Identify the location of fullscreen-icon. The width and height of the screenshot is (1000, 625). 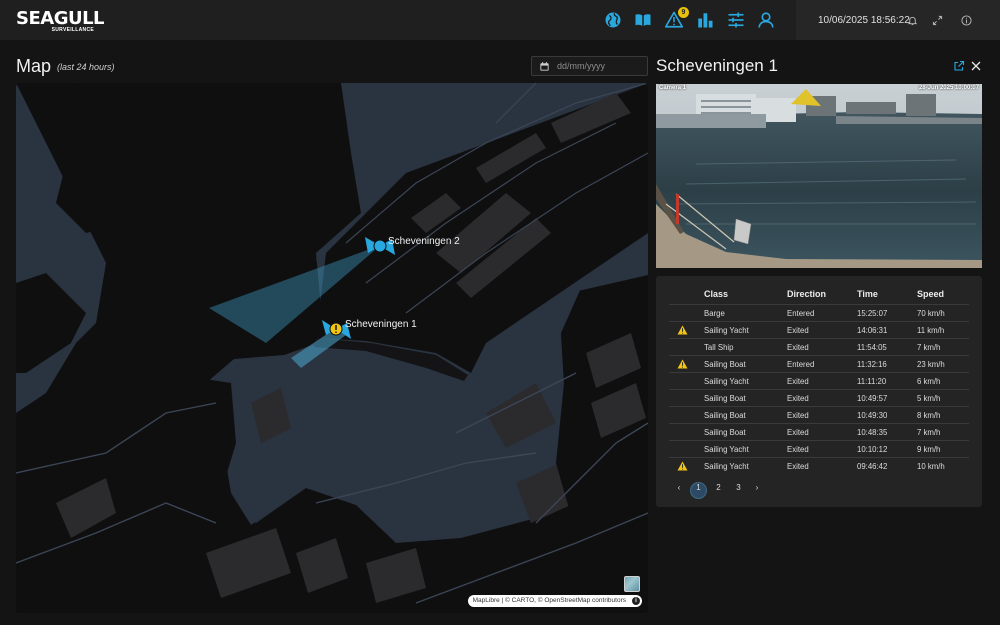
(937, 20).